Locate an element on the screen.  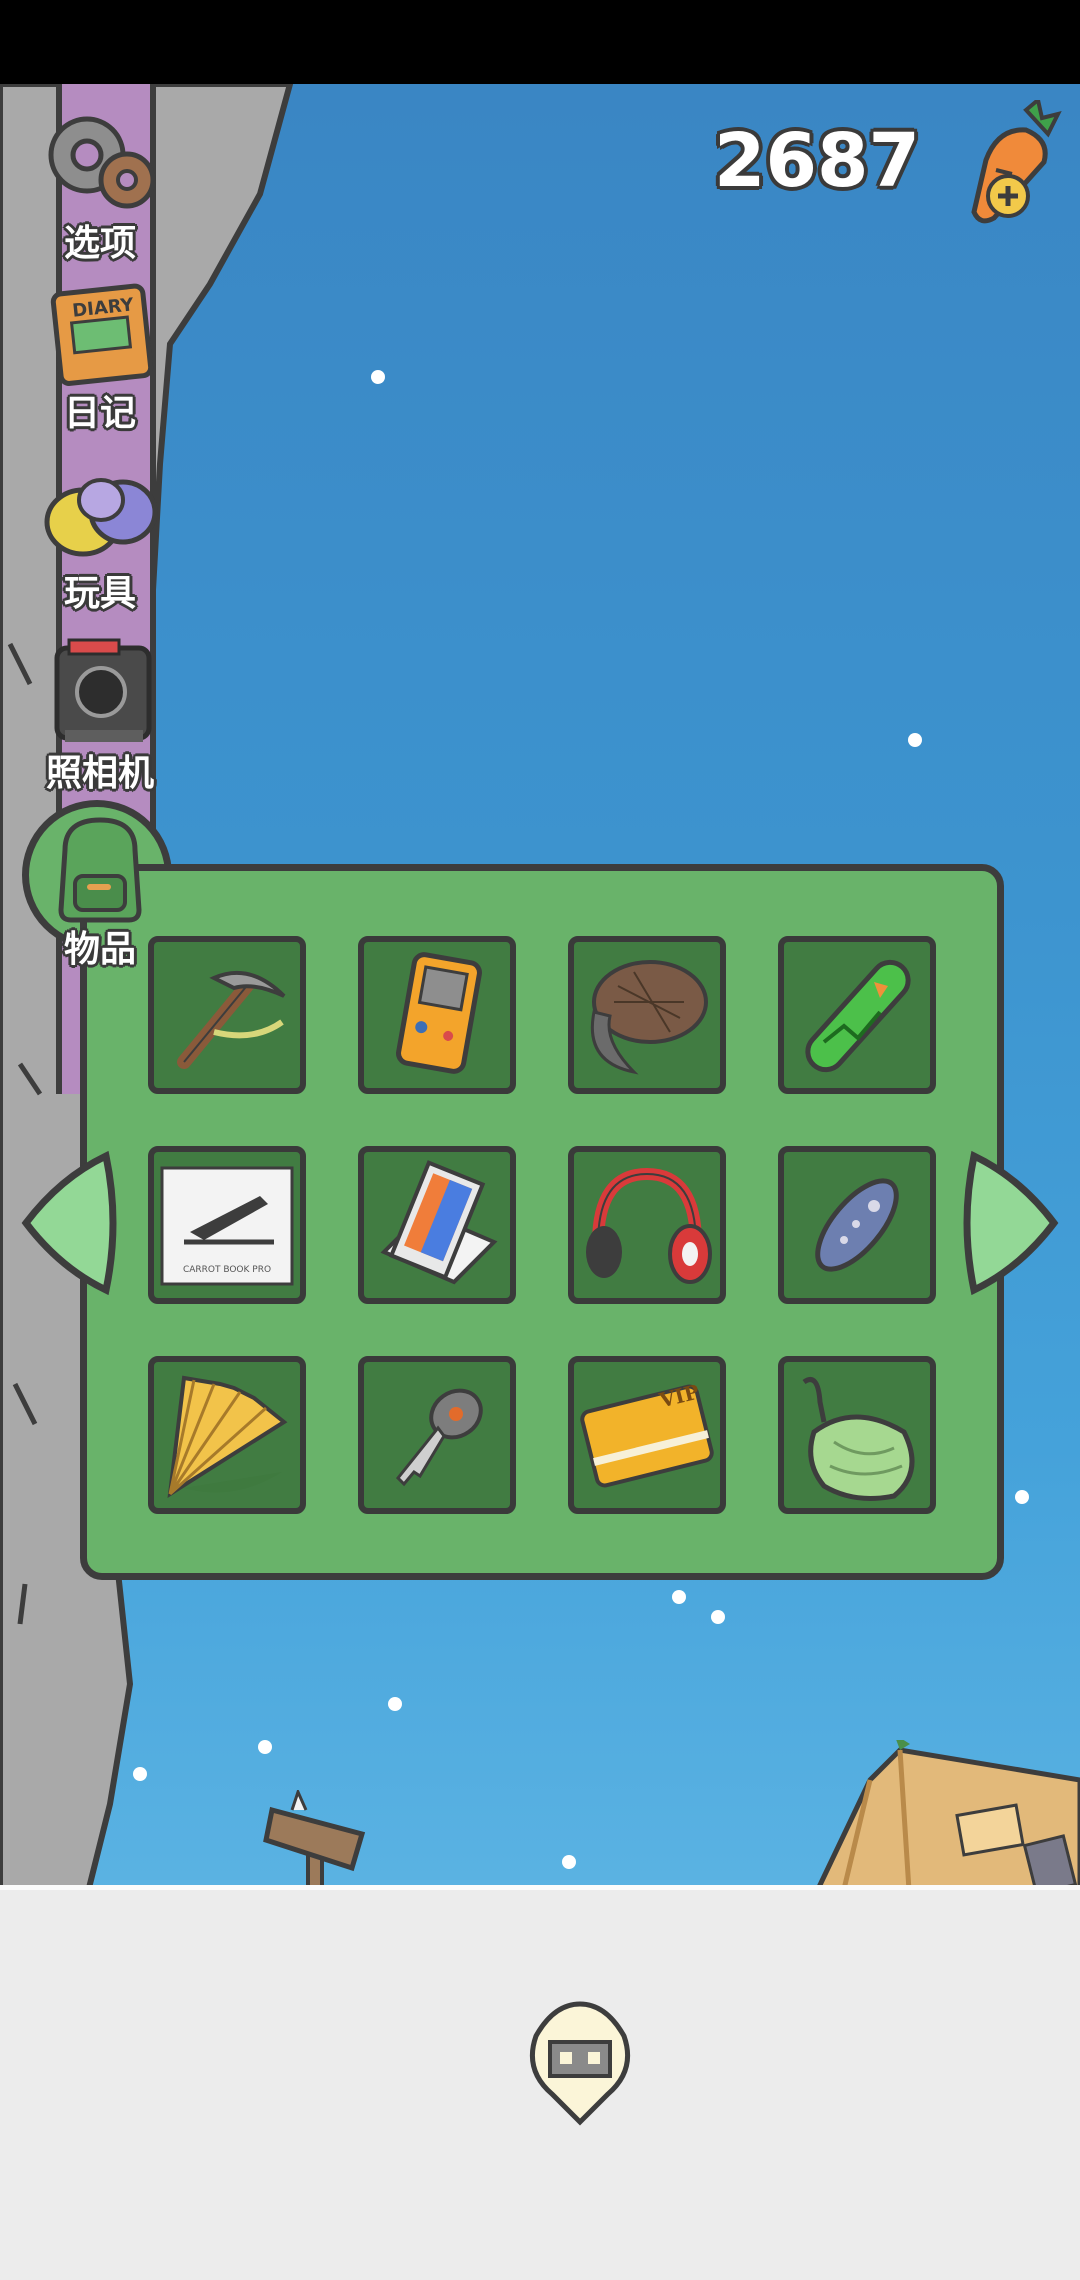
sidebar-item-options: 选项 is located at coordinates (100, 183).